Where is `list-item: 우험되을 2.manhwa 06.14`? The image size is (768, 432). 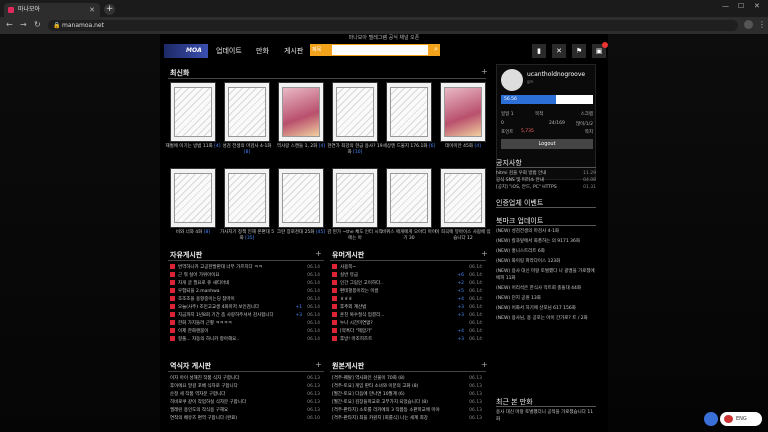 list-item: 우험되을 2.manhwa 06.14 is located at coordinates (245, 292).